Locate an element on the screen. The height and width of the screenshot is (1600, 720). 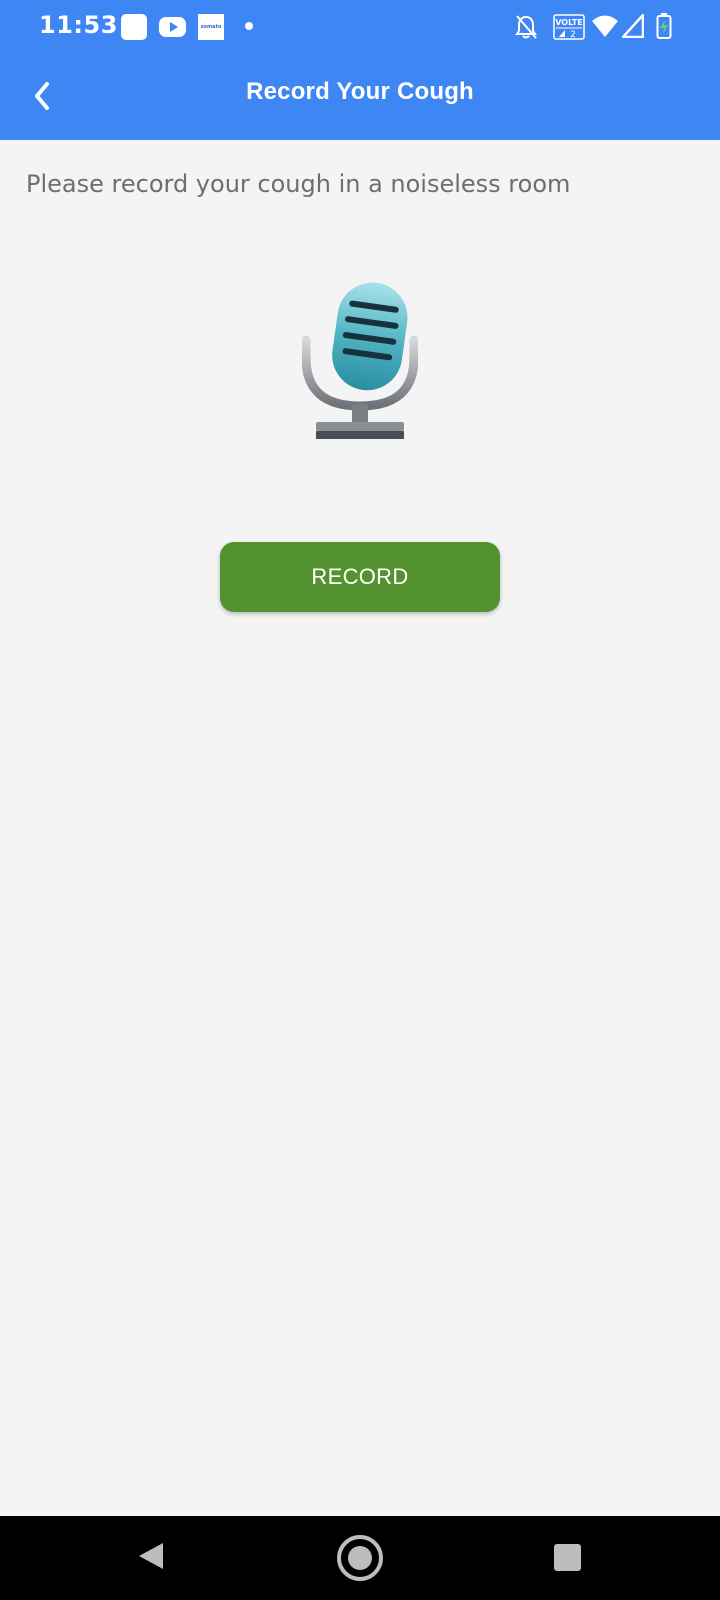
nav-back-icon is located at coordinates (151, 1556).